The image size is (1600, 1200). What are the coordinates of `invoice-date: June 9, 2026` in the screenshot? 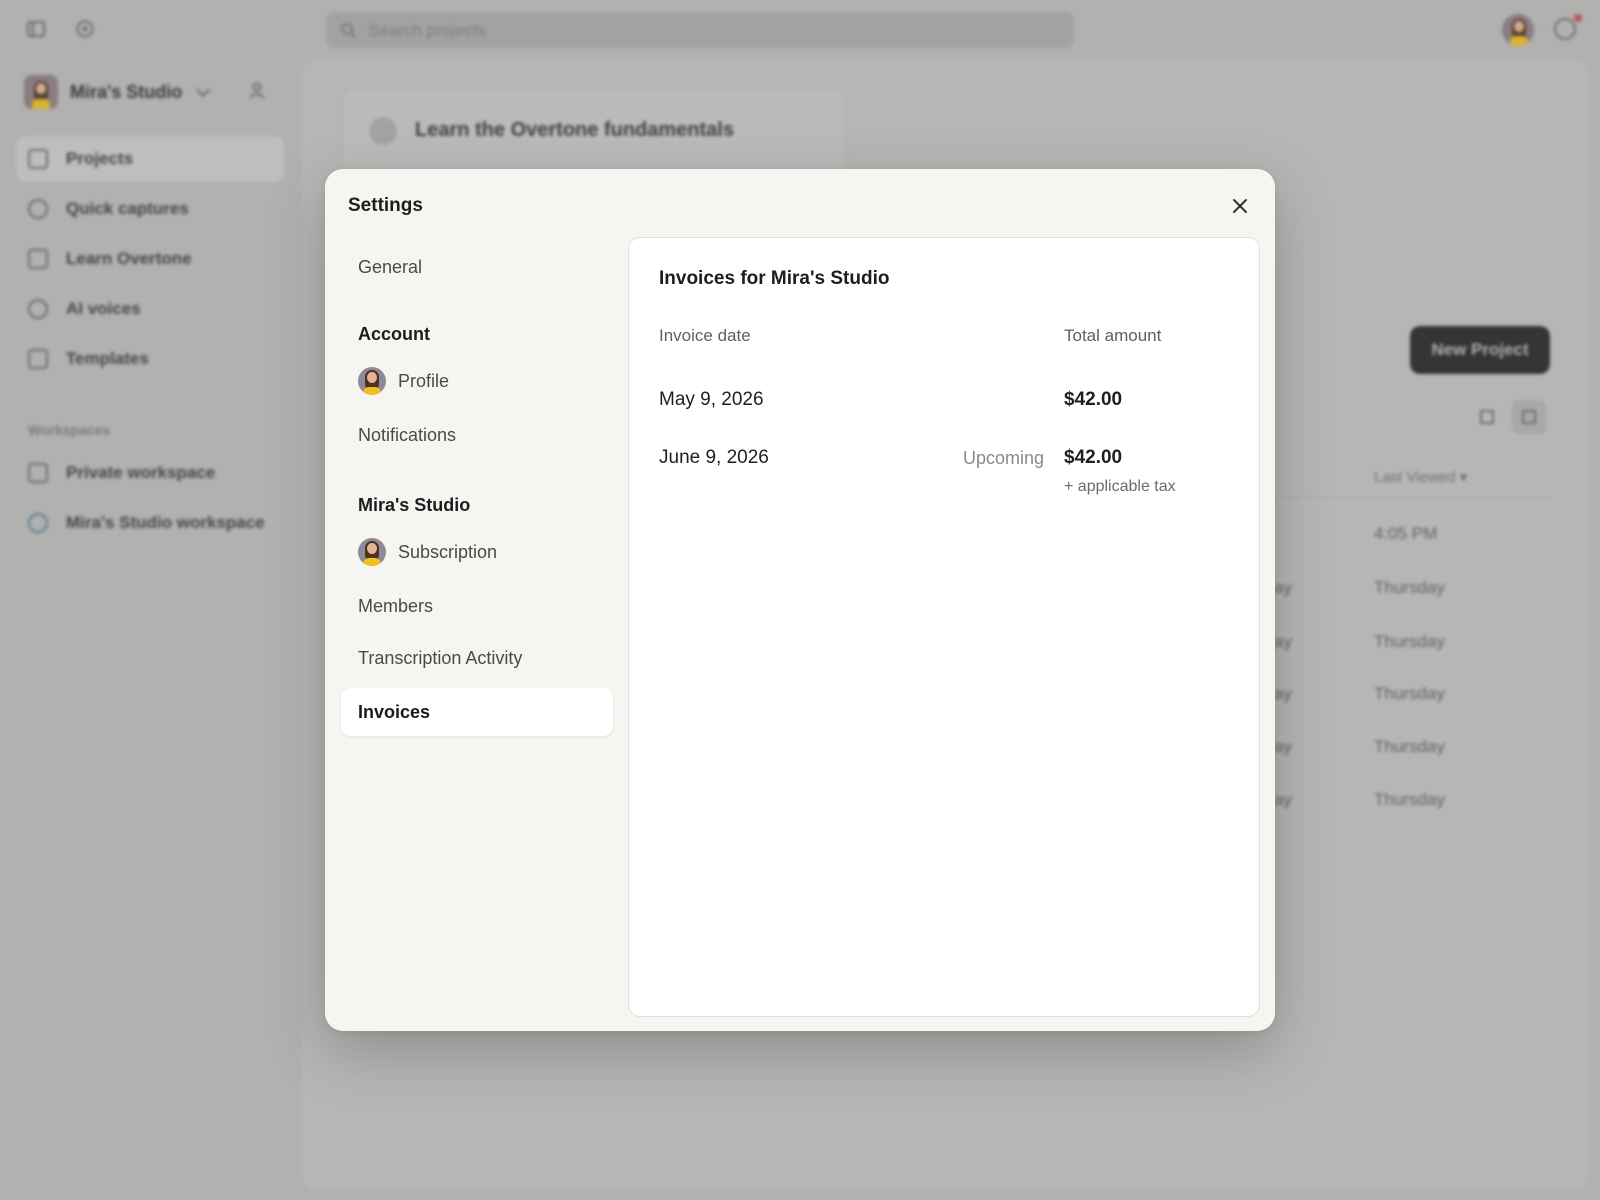 It's located at (714, 457).